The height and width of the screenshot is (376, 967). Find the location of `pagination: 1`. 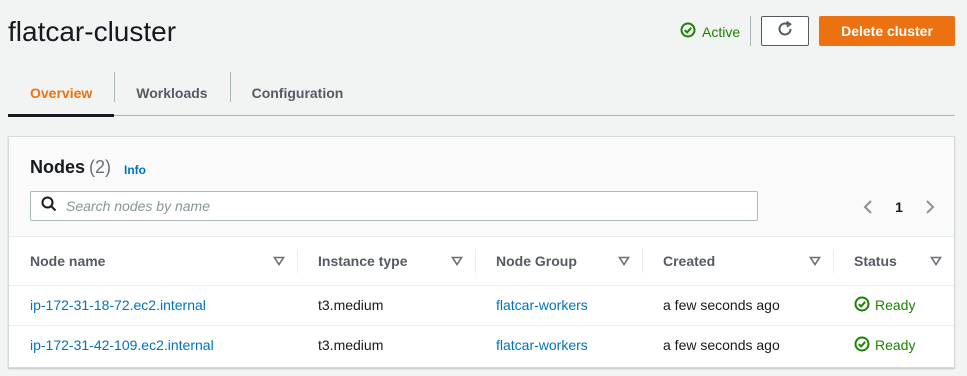

pagination: 1 is located at coordinates (899, 207).